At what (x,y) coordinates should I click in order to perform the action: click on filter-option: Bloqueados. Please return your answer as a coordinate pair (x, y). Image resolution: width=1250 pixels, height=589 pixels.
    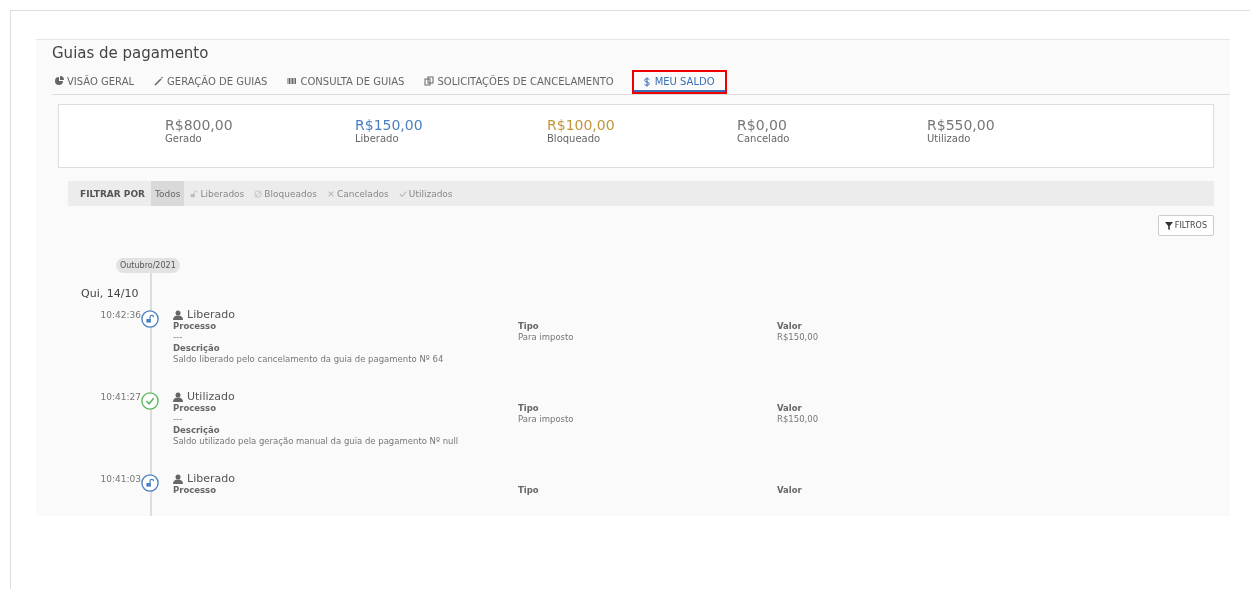
    Looking at the image, I should click on (285, 193).